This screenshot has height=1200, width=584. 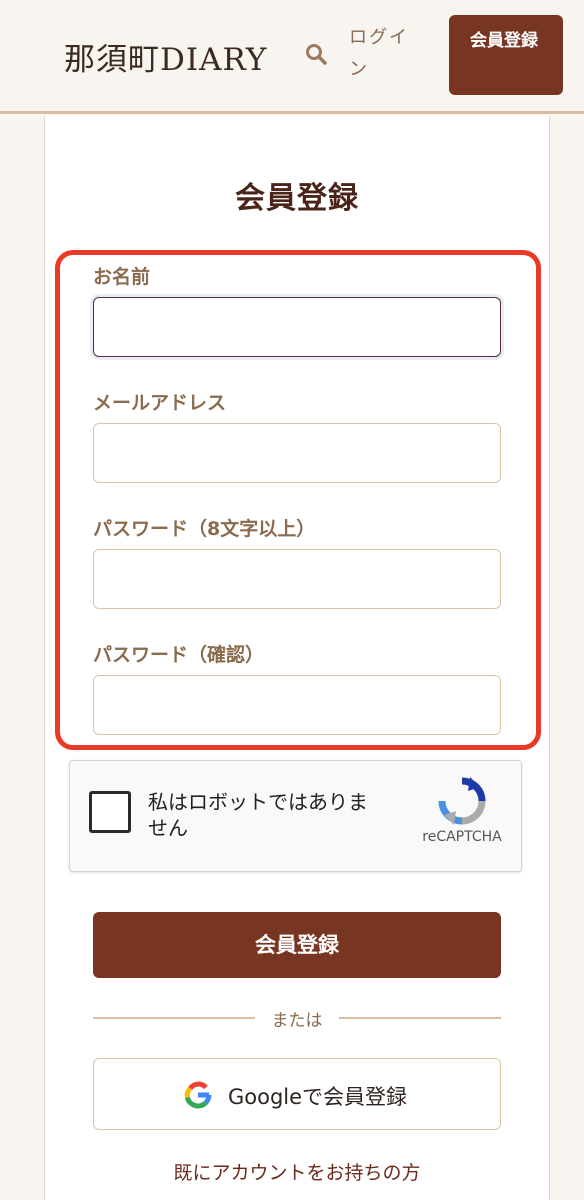 What do you see at coordinates (462, 801) in the screenshot?
I see `recaptcha-icon` at bounding box center [462, 801].